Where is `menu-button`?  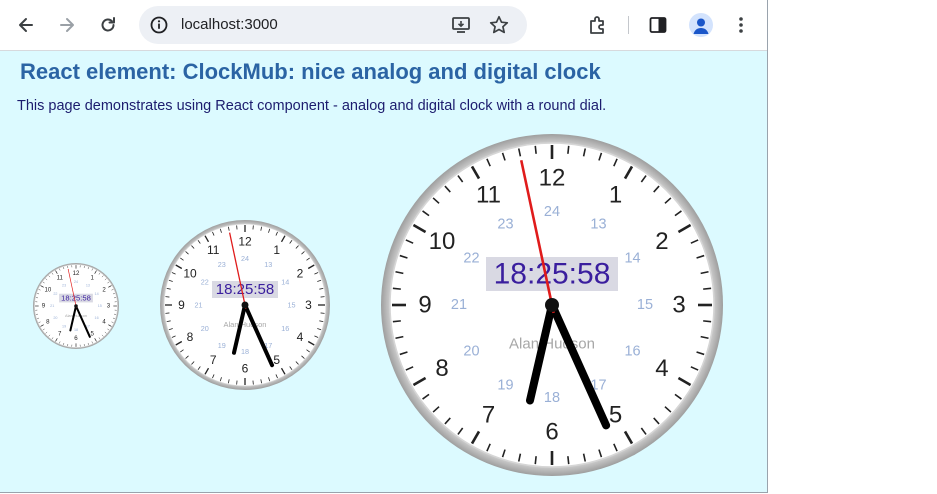
menu-button is located at coordinates (741, 25).